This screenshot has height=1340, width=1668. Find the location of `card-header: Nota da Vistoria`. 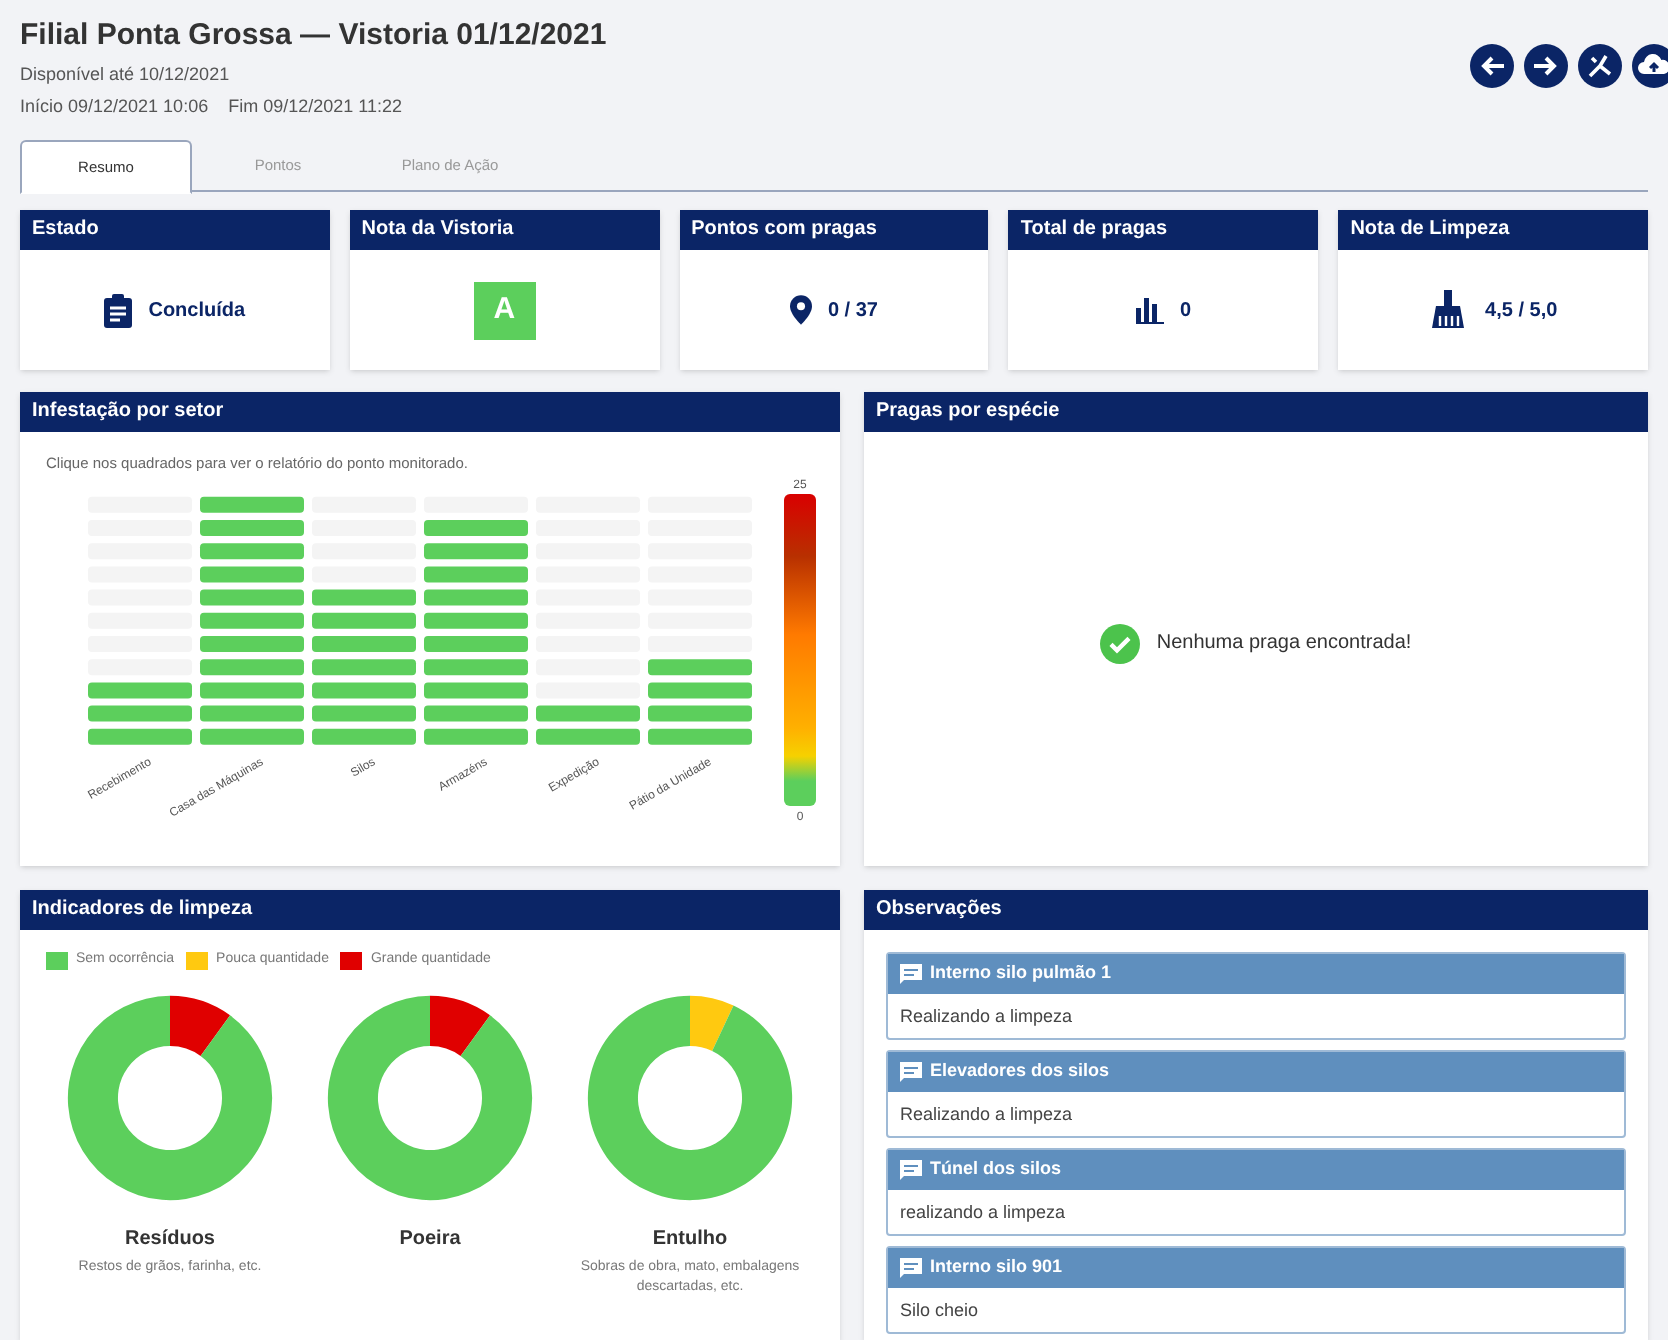

card-header: Nota da Vistoria is located at coordinates (504, 230).